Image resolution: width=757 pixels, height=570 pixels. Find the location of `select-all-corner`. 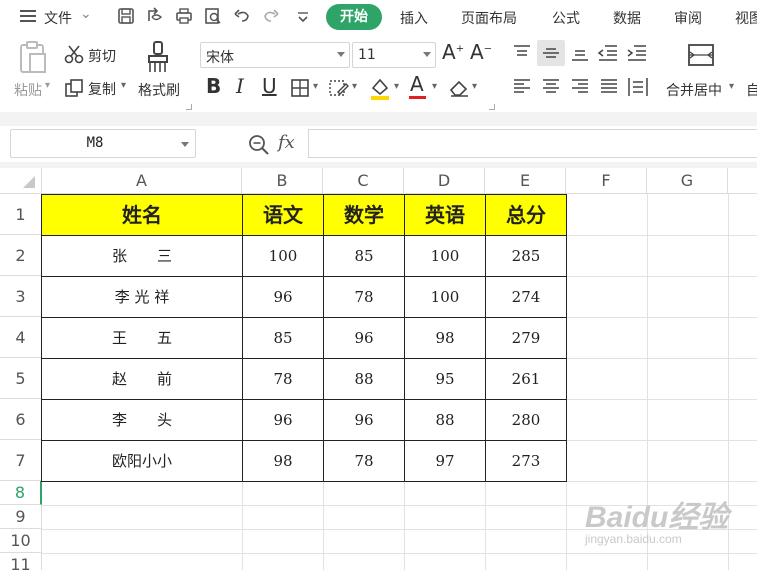

select-all-corner is located at coordinates (21, 181).